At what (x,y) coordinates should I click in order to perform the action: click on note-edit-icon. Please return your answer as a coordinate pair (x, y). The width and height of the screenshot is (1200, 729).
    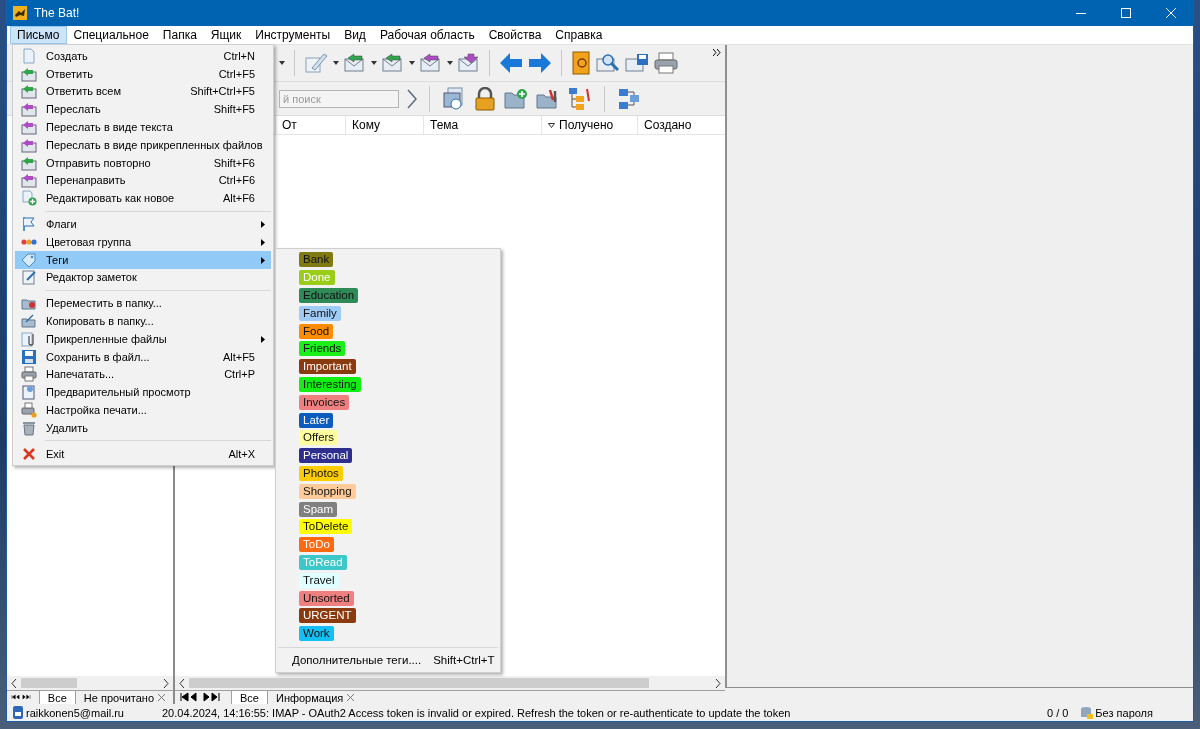
    Looking at the image, I should click on (29, 277).